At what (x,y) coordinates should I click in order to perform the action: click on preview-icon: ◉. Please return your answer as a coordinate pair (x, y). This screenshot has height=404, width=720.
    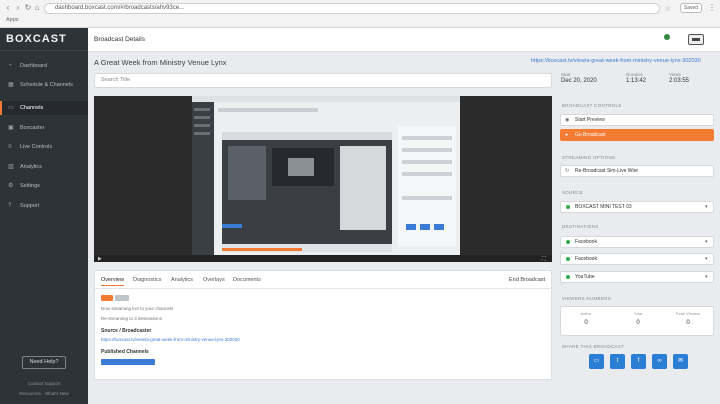
    Looking at the image, I should click on (567, 120).